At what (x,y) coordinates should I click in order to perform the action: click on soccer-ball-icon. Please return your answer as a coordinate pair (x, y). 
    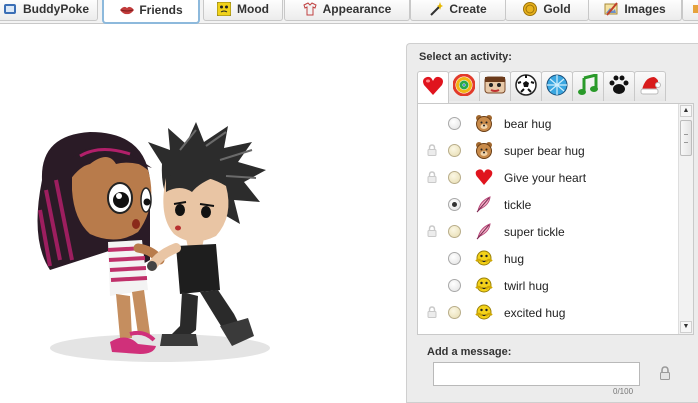
    Looking at the image, I should click on (526, 86).